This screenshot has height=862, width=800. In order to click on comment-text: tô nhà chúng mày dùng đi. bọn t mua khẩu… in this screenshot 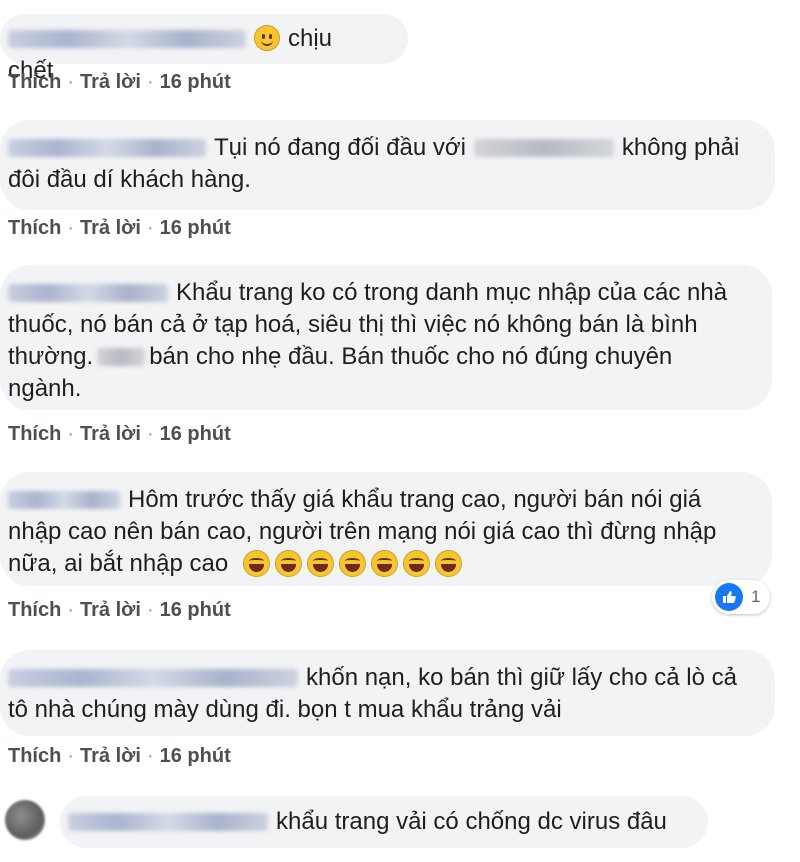, I will do `click(285, 709)`.